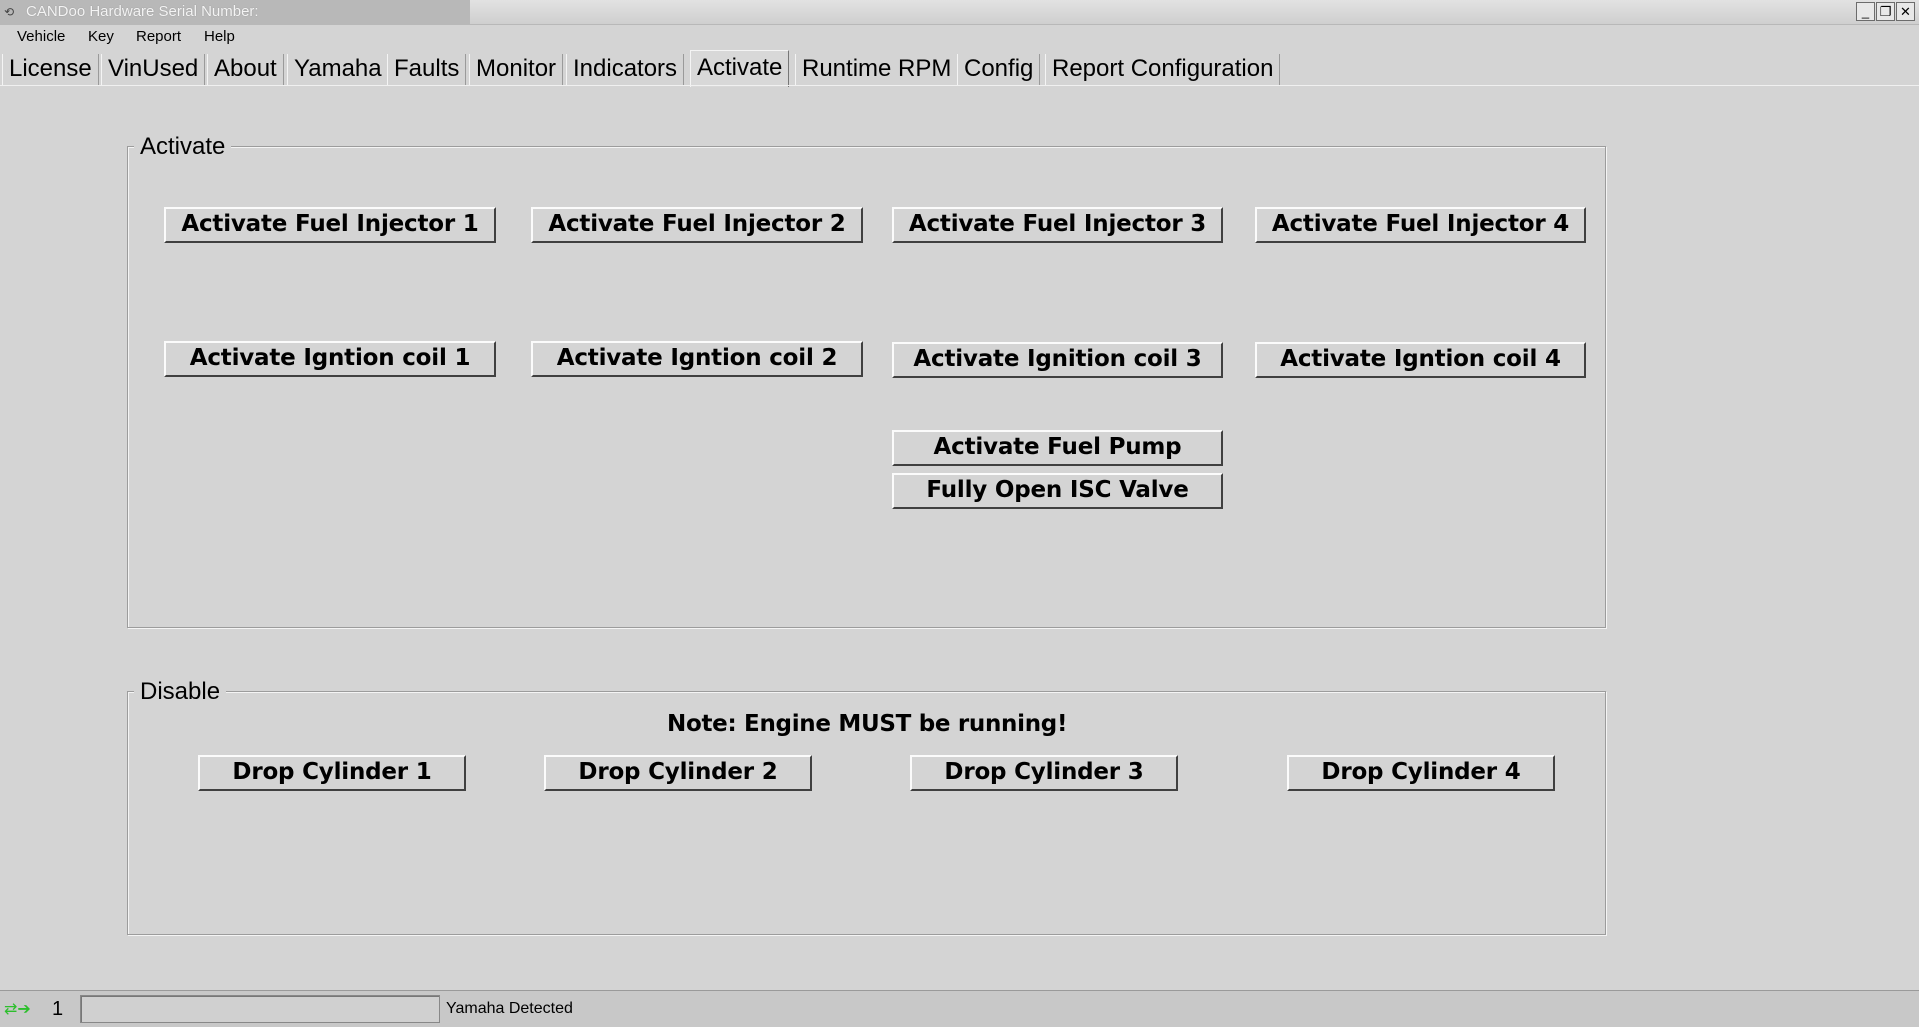 This screenshot has width=1919, height=1027. I want to click on minimize-button: _, so click(1865, 11).